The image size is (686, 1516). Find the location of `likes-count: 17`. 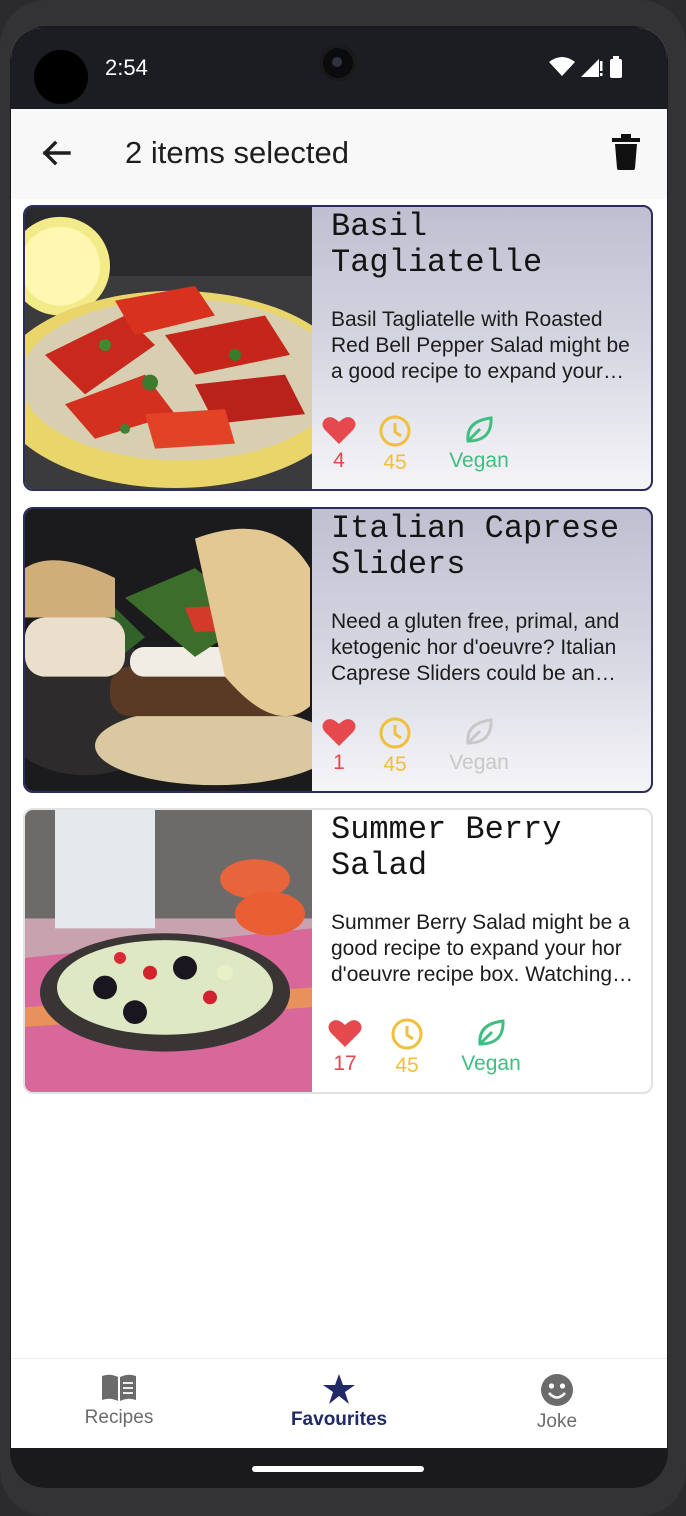

likes-count: 17 is located at coordinates (345, 1063).